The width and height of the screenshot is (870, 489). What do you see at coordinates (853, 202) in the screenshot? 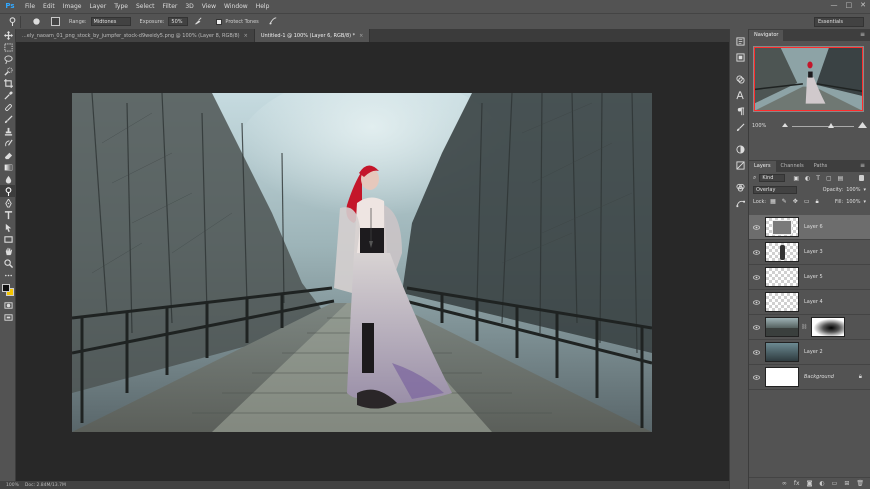
I see `fill-value: 100%` at bounding box center [853, 202].